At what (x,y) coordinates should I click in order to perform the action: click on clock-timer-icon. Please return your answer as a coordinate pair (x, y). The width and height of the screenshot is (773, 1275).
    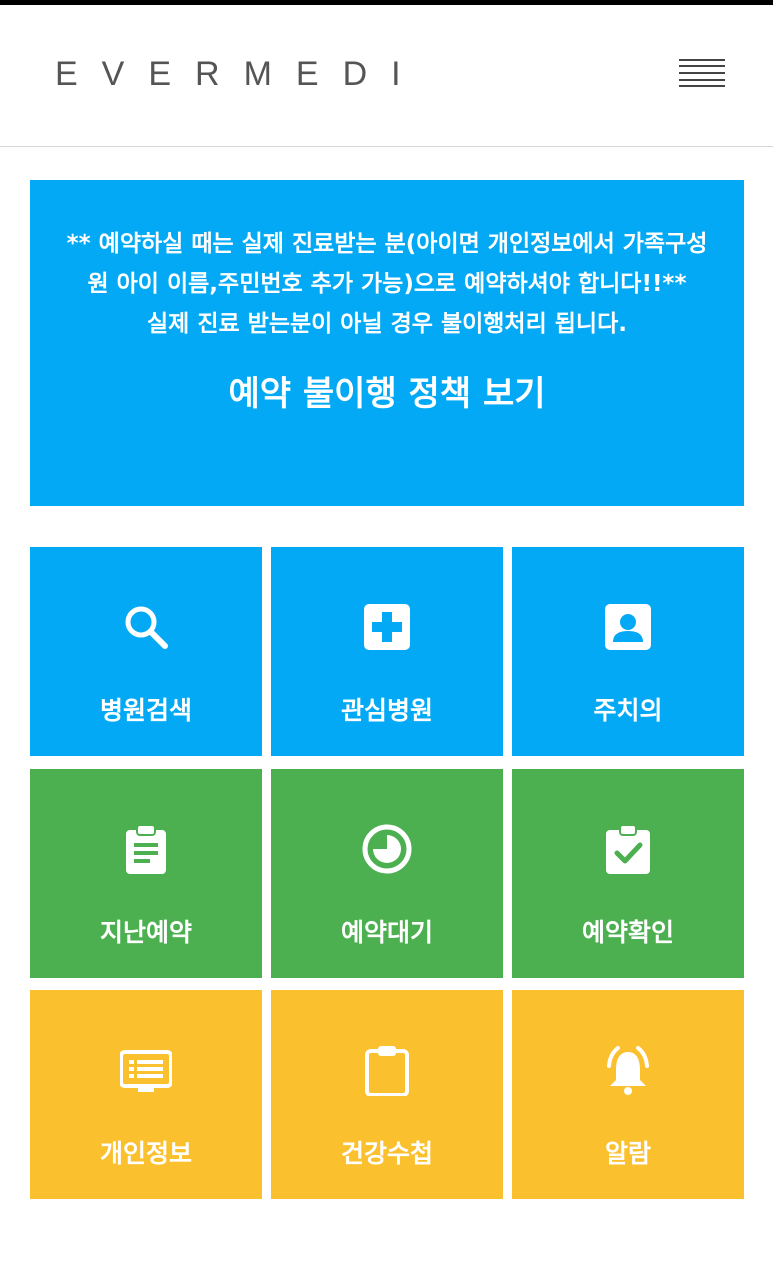
    Looking at the image, I should click on (387, 849).